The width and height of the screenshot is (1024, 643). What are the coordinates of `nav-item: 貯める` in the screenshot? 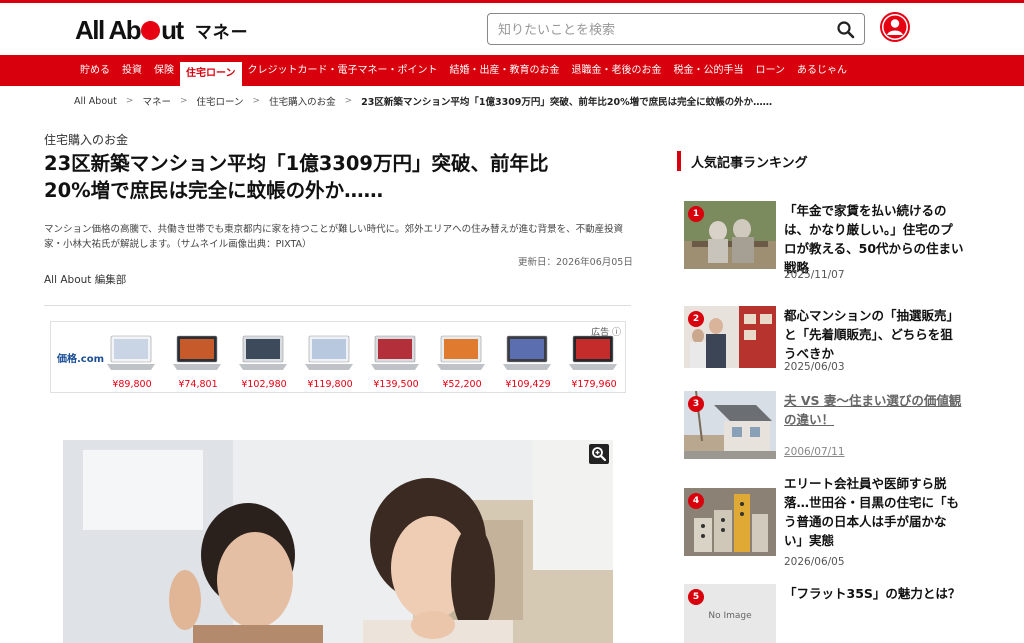 It's located at (95, 70).